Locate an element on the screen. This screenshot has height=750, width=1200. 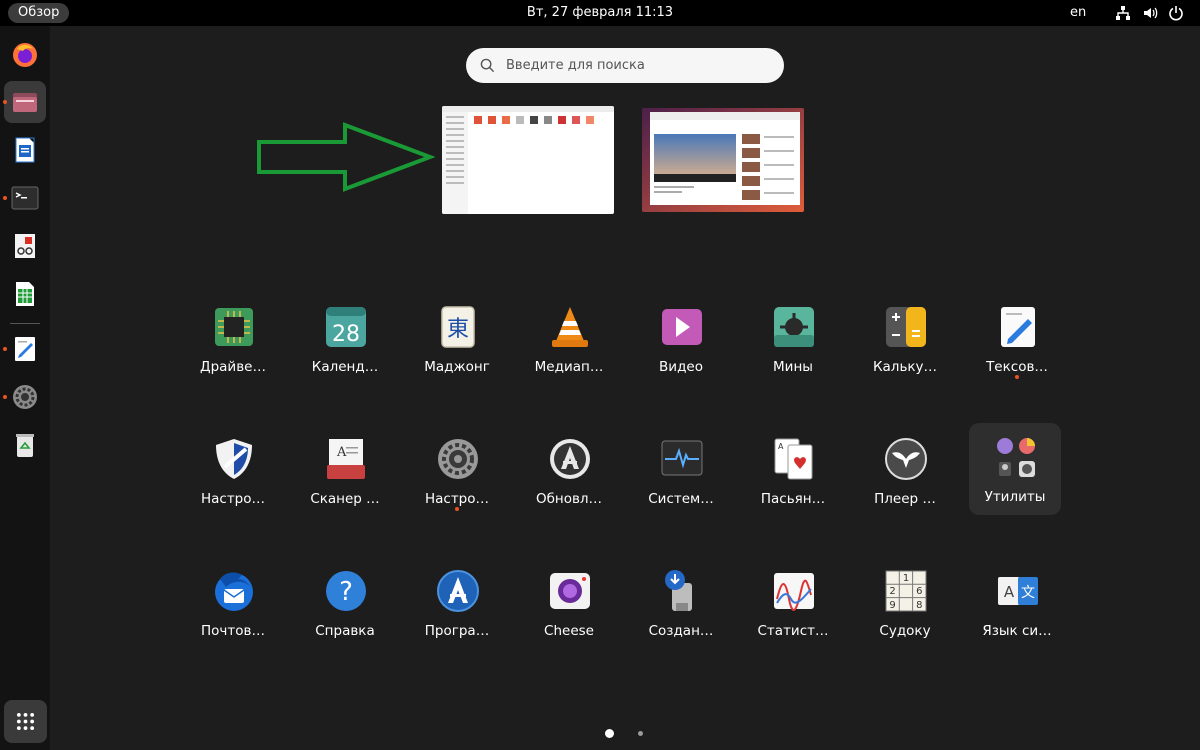
scanner-icon: A is located at coordinates (346, 459).